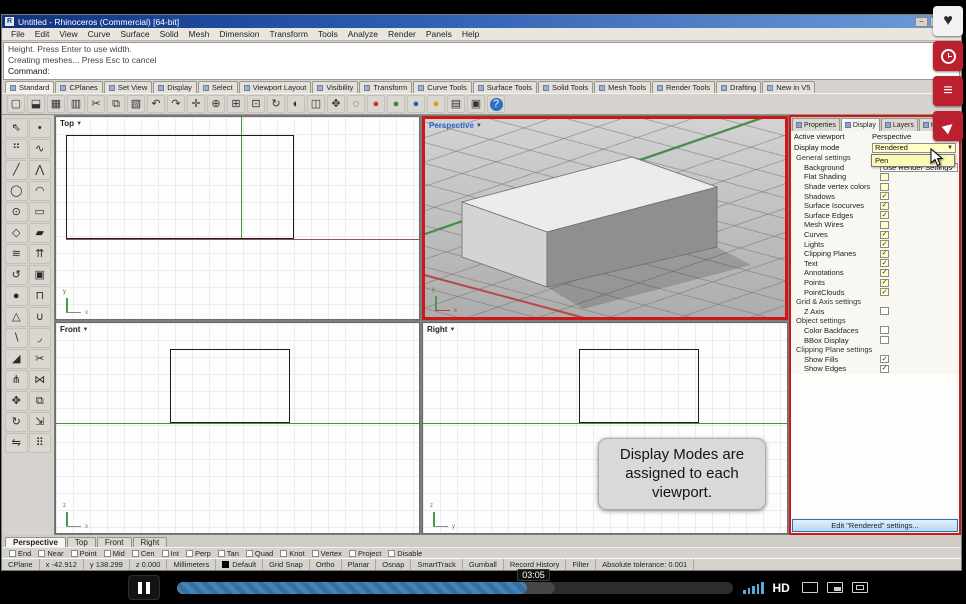 Image resolution: width=966 pixels, height=604 pixels. What do you see at coordinates (18, 34) in the screenshot?
I see `menu-item: File` at bounding box center [18, 34].